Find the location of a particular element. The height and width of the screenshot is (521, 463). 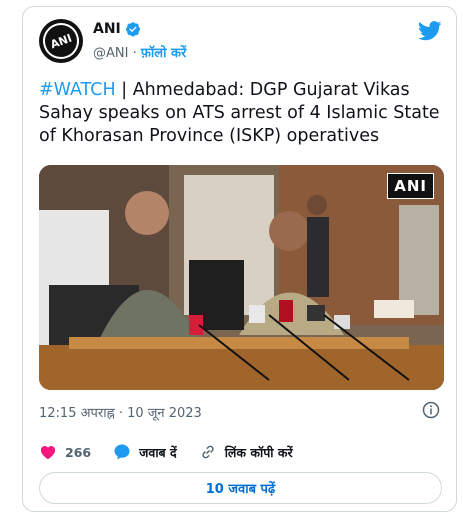

author-name: ANI is located at coordinates (107, 29).